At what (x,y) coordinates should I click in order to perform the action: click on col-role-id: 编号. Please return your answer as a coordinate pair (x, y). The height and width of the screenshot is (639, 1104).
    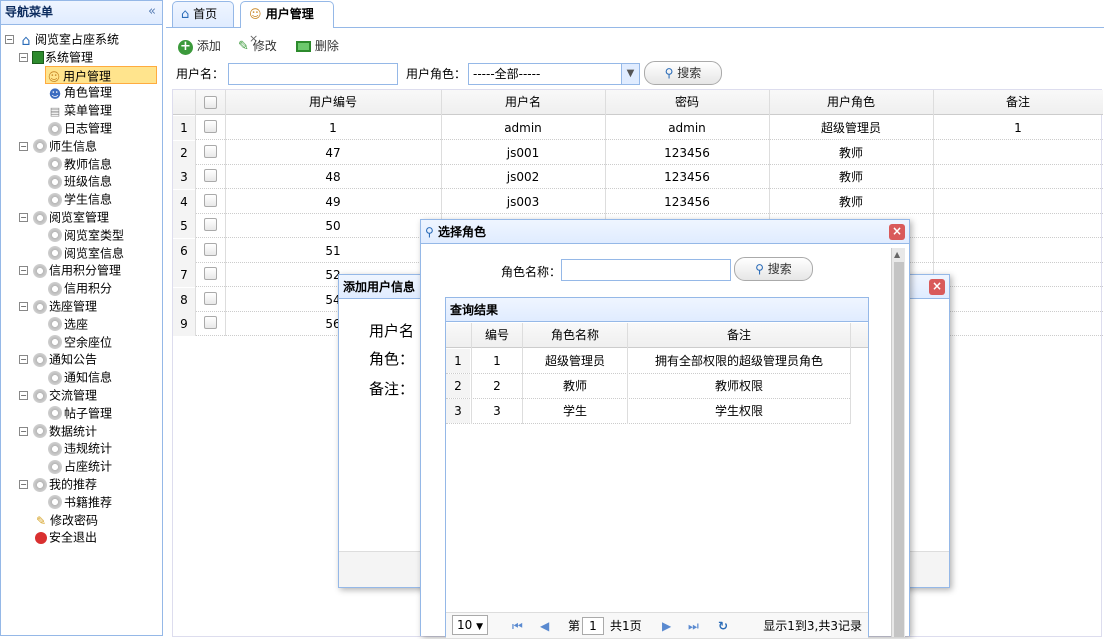
    Looking at the image, I should click on (497, 335).